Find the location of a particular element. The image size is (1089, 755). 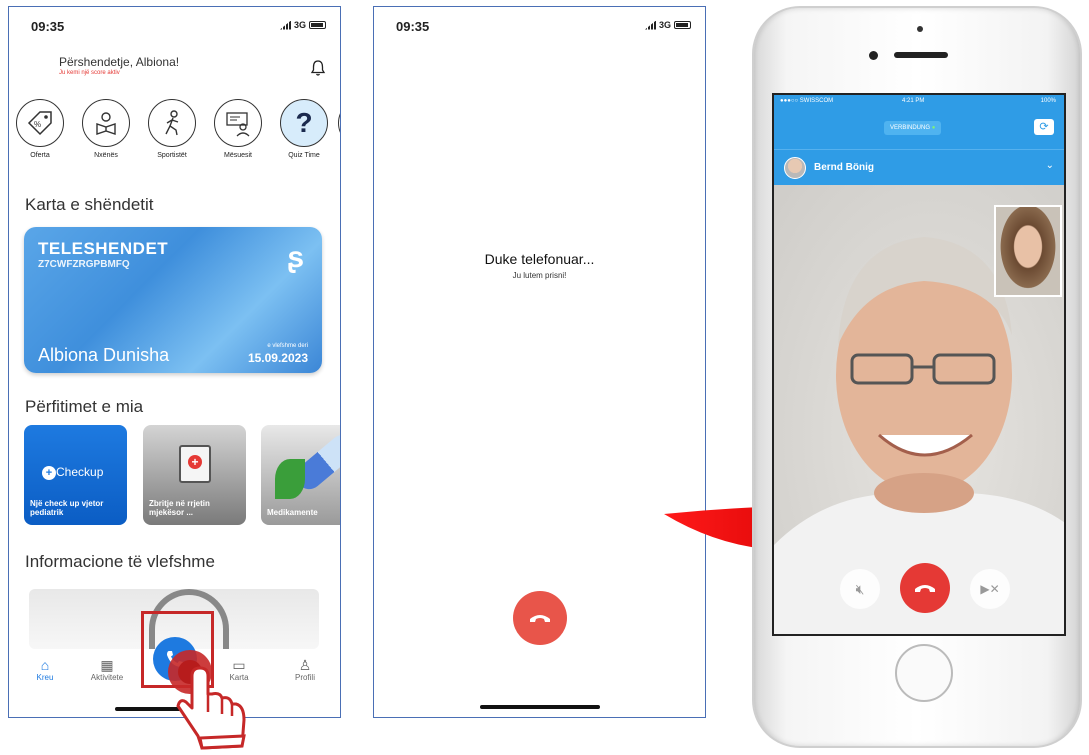

front-camera is located at coordinates (920, 29).